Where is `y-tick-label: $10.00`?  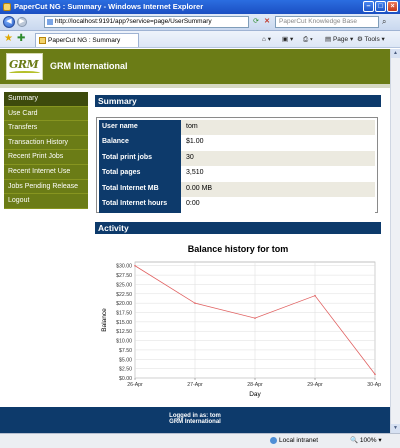 y-tick-label: $10.00 is located at coordinates (124, 342).